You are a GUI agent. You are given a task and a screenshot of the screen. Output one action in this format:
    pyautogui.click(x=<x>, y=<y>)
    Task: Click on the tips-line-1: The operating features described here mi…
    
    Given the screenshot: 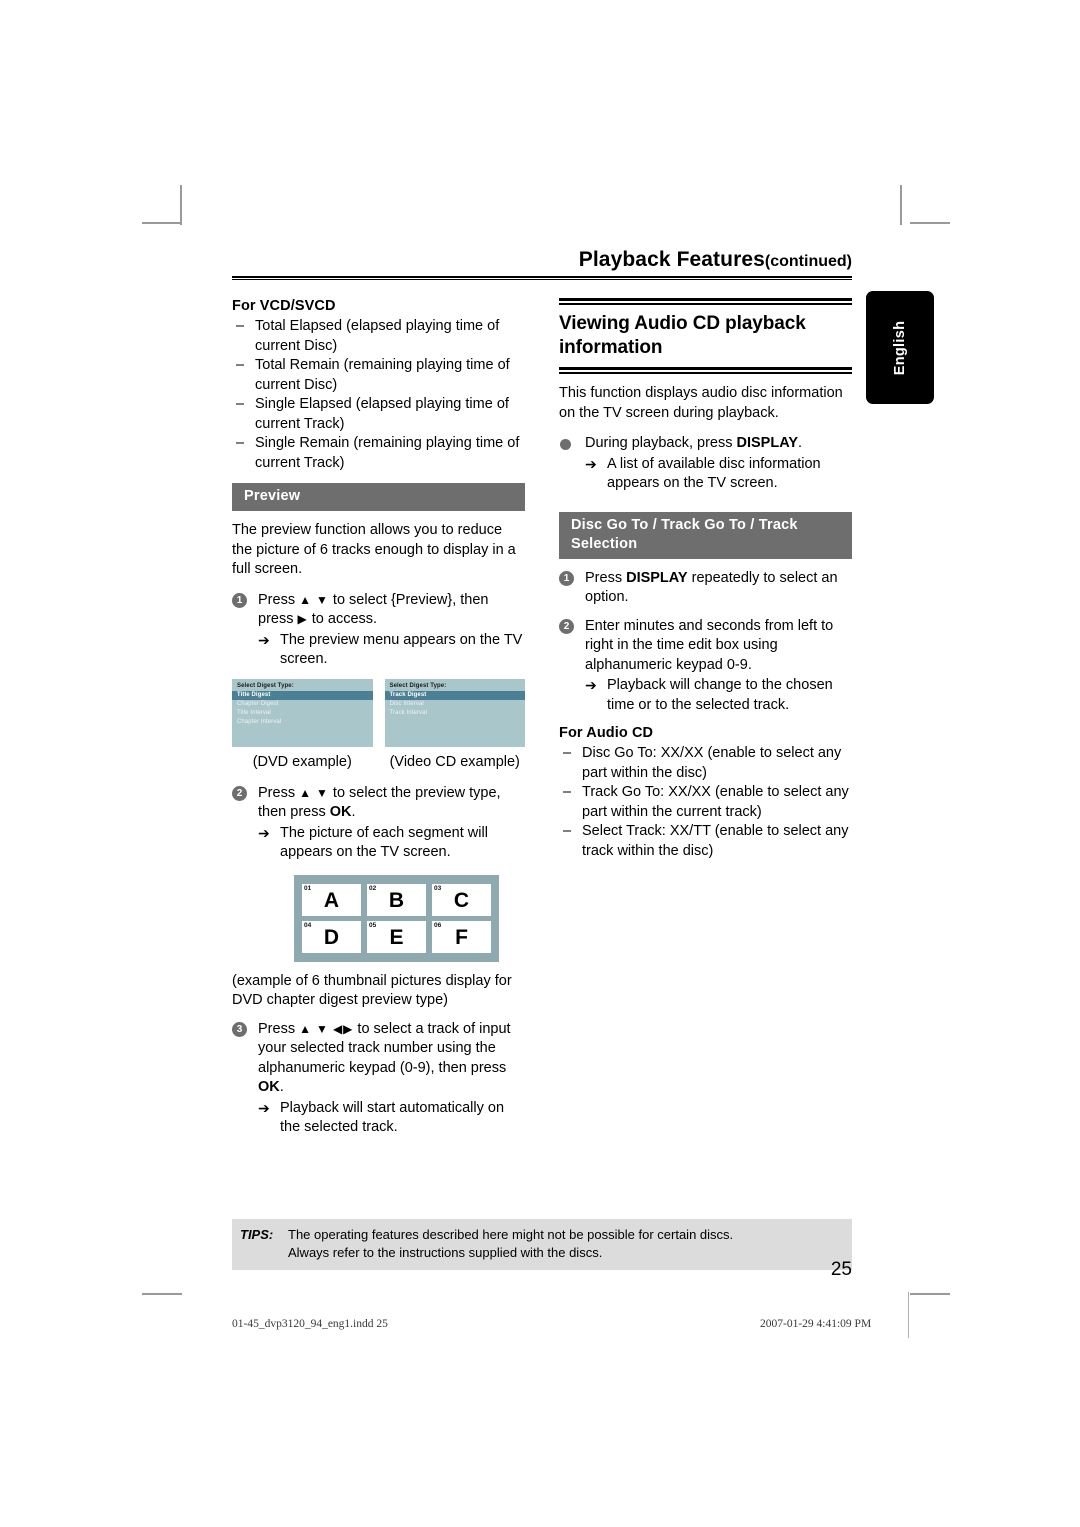 What is the action you would take?
    pyautogui.click(x=511, y=1234)
    